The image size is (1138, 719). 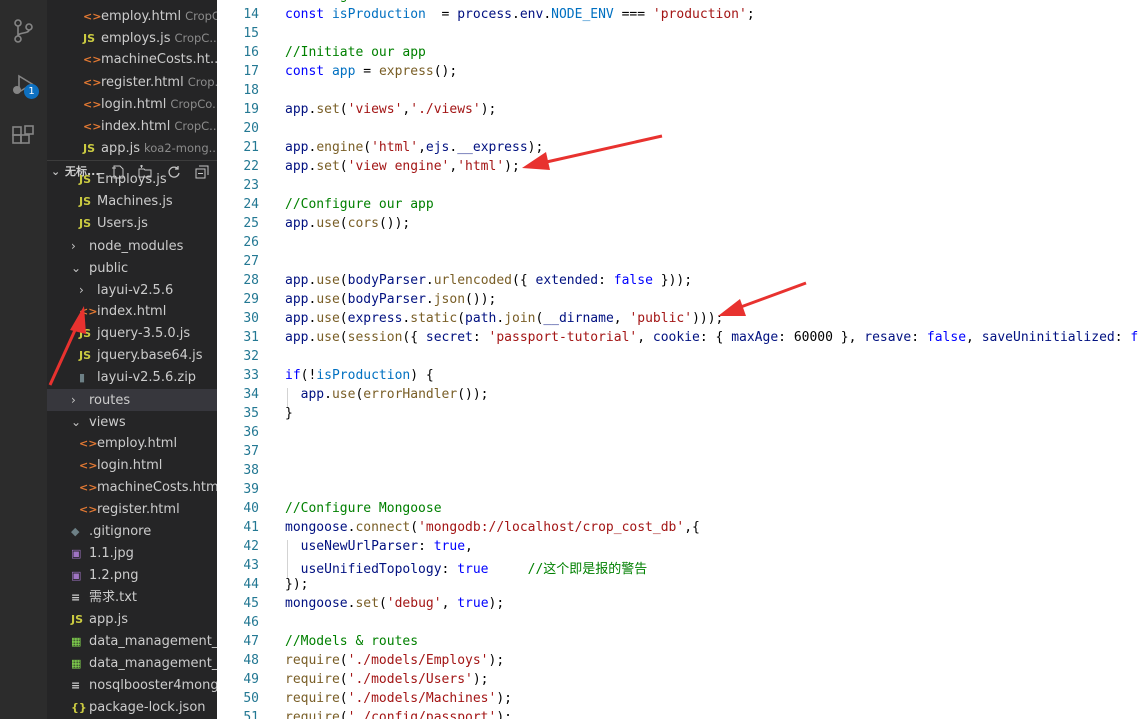 I want to click on line-number: 16, so click(x=251, y=52).